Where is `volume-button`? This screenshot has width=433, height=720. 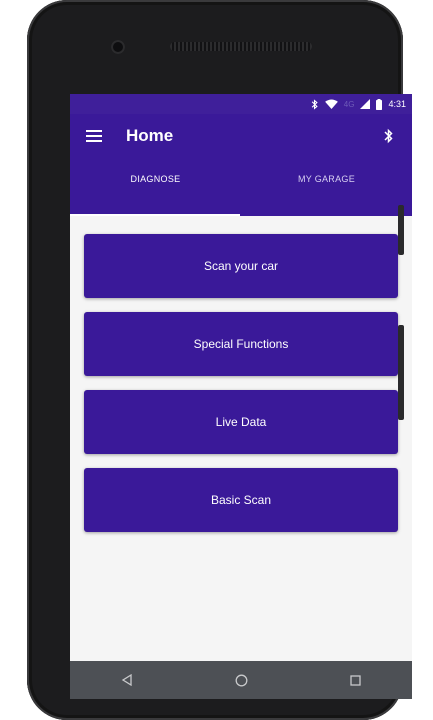
volume-button is located at coordinates (401, 230).